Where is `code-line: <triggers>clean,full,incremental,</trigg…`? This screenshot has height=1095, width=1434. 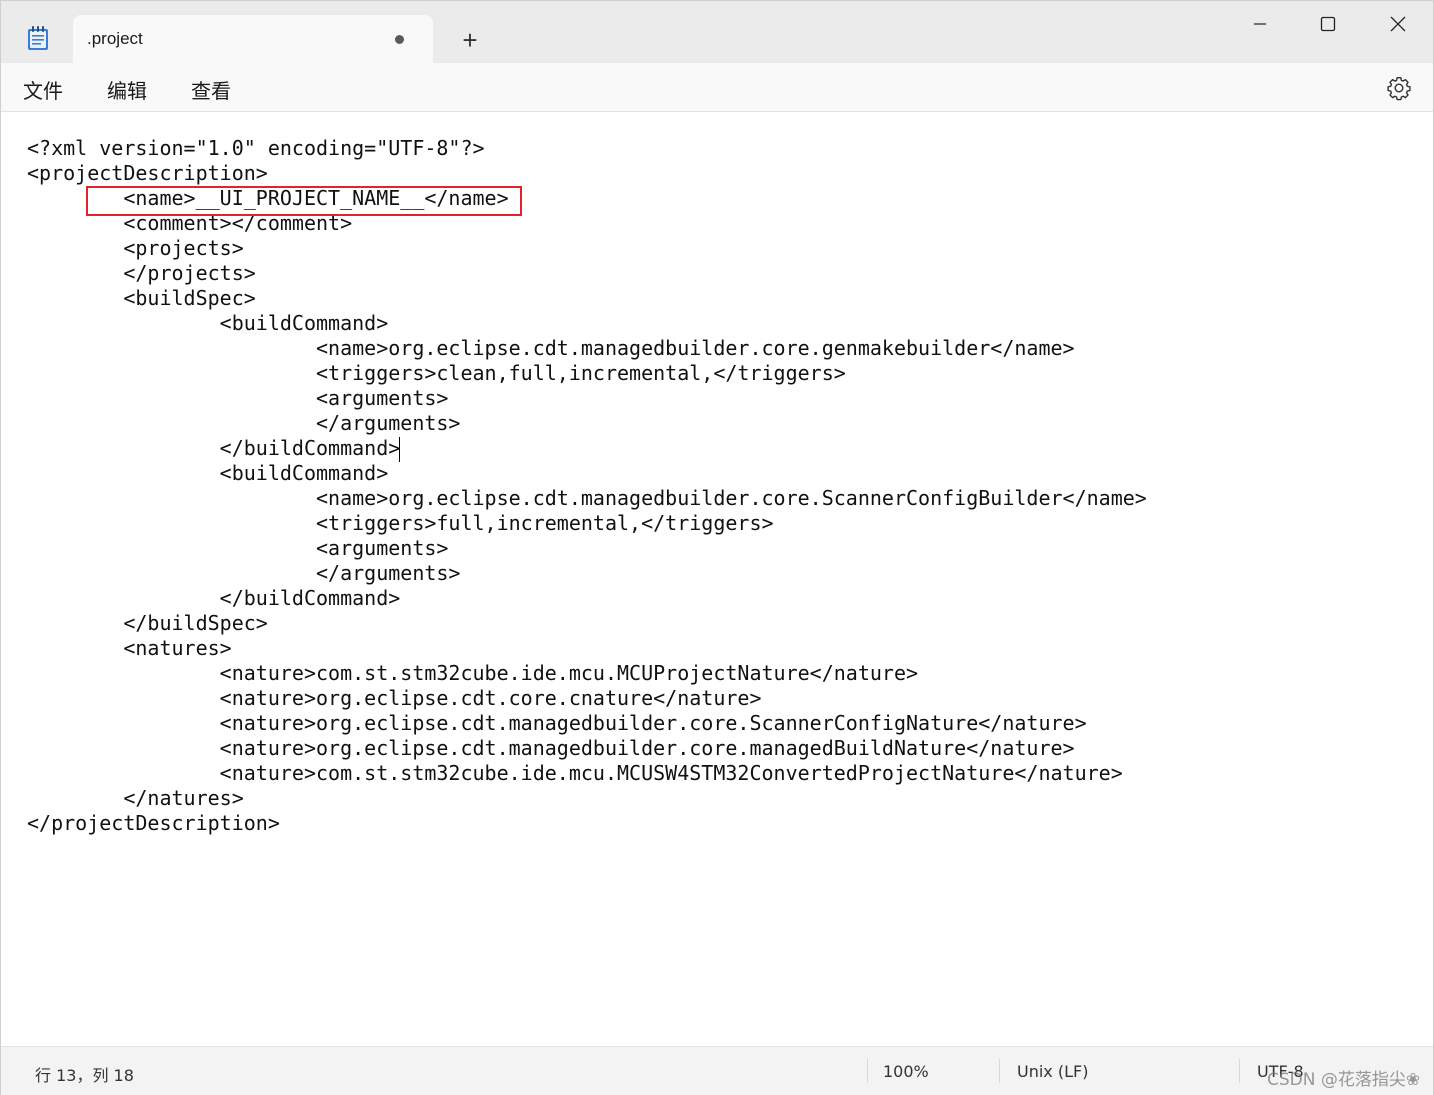 code-line: <triggers>clean,full,incremental,</trigg… is located at coordinates (587, 373).